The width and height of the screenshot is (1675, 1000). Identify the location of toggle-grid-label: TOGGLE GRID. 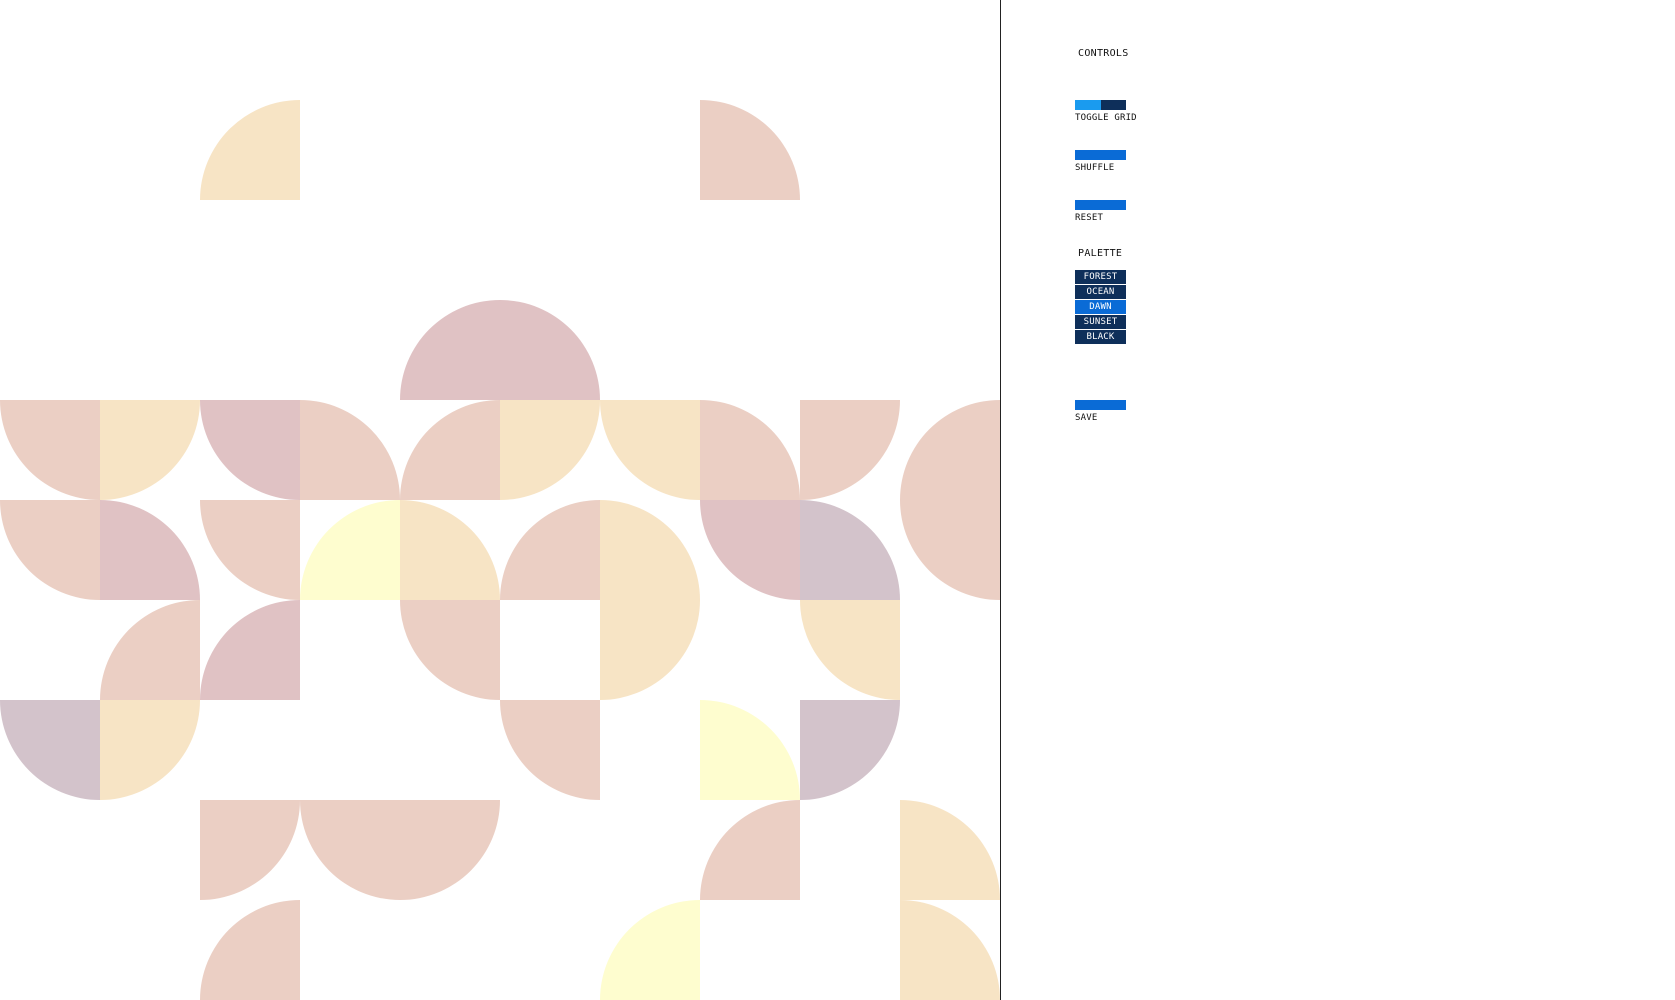
(1106, 118).